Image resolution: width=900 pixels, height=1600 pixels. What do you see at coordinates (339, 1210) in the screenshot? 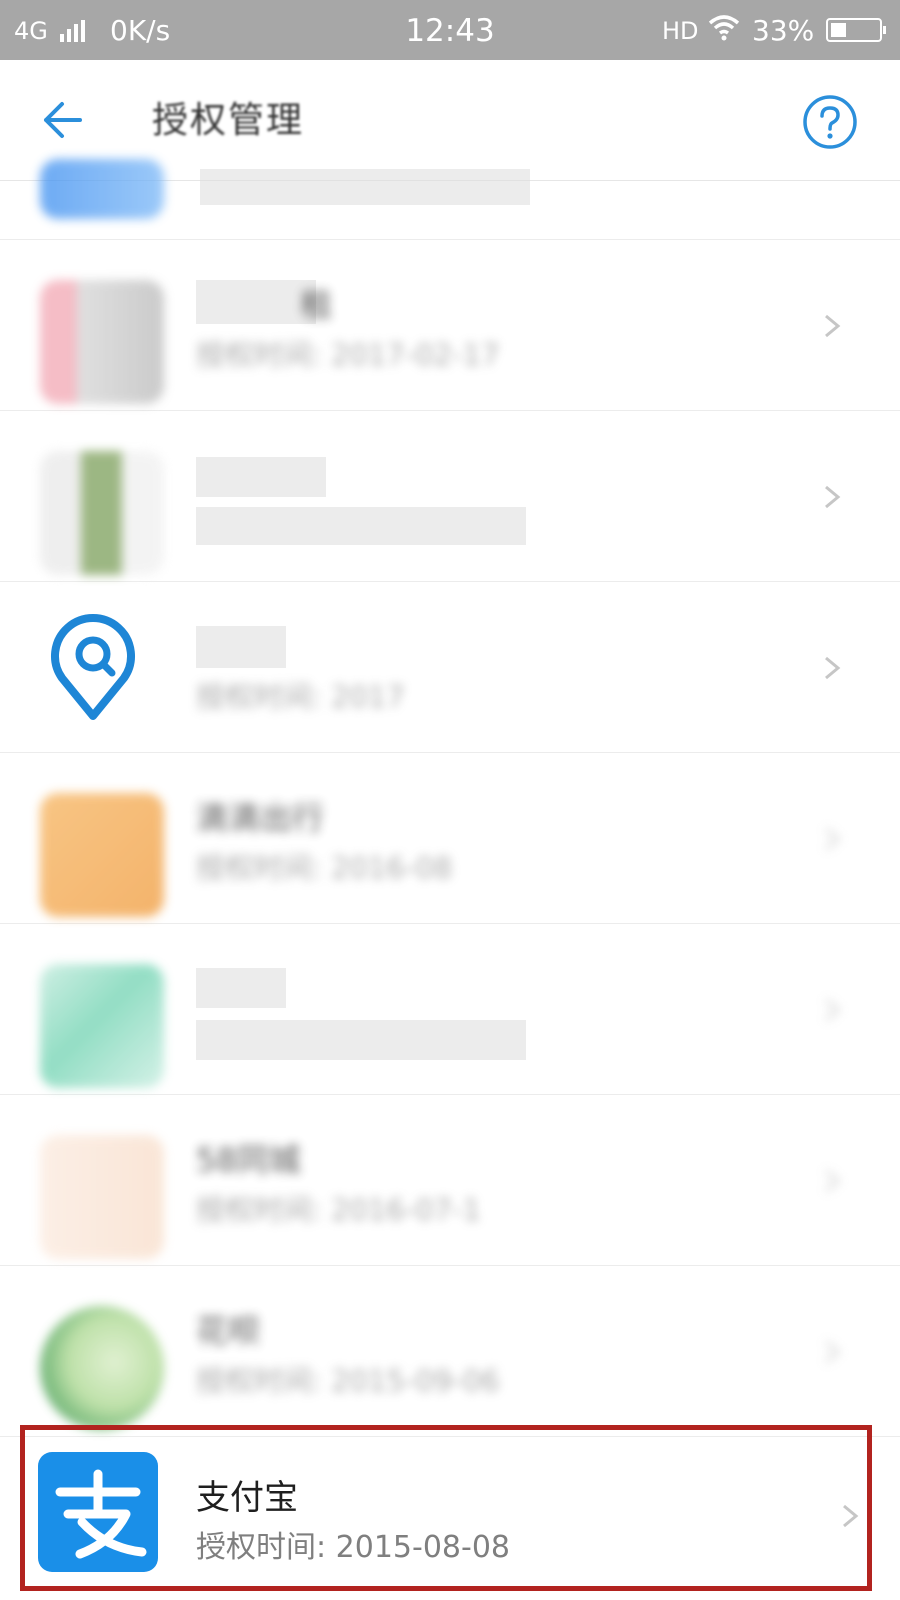
I see `item-auth-time: 授权时间: 2016-07-1` at bounding box center [339, 1210].